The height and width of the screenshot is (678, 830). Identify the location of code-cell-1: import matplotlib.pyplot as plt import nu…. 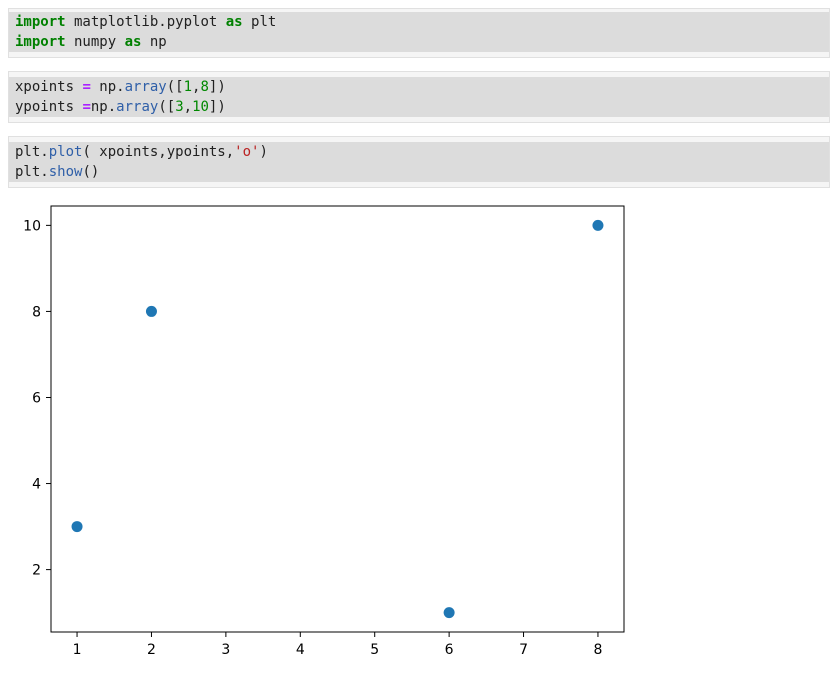
(419, 33).